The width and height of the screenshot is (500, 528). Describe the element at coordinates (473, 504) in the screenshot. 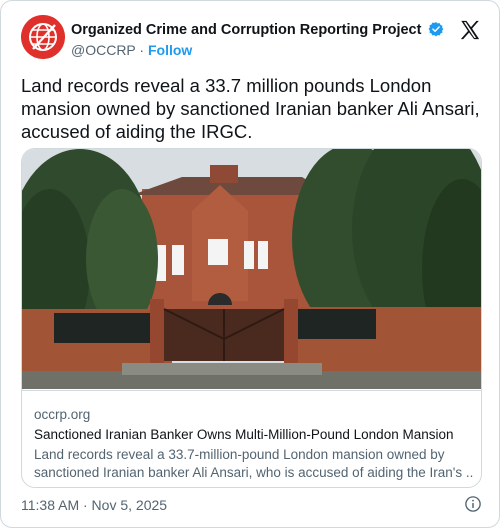

I see `info-icon` at that location.